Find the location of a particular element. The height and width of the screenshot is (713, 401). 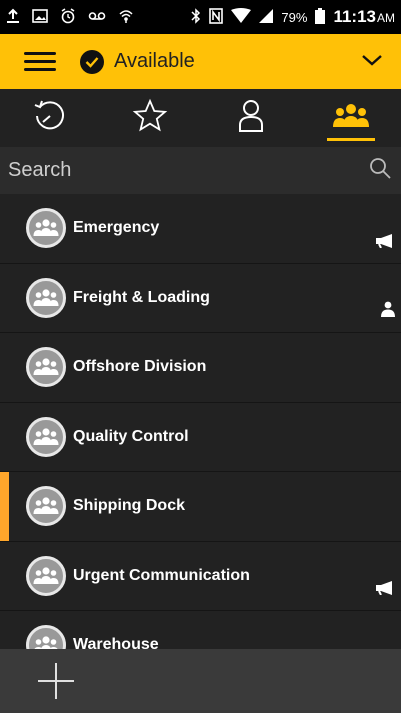

tab-bar is located at coordinates (200, 118).